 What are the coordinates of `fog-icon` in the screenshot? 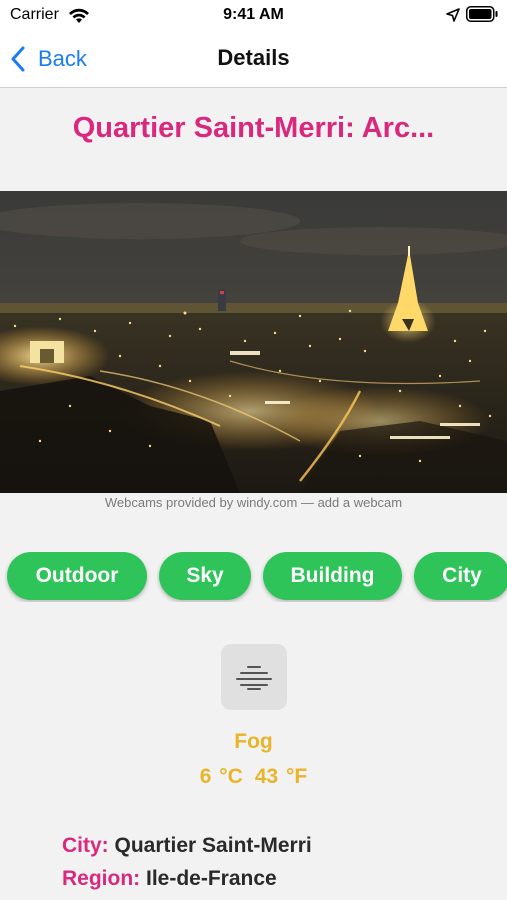 It's located at (254, 678).